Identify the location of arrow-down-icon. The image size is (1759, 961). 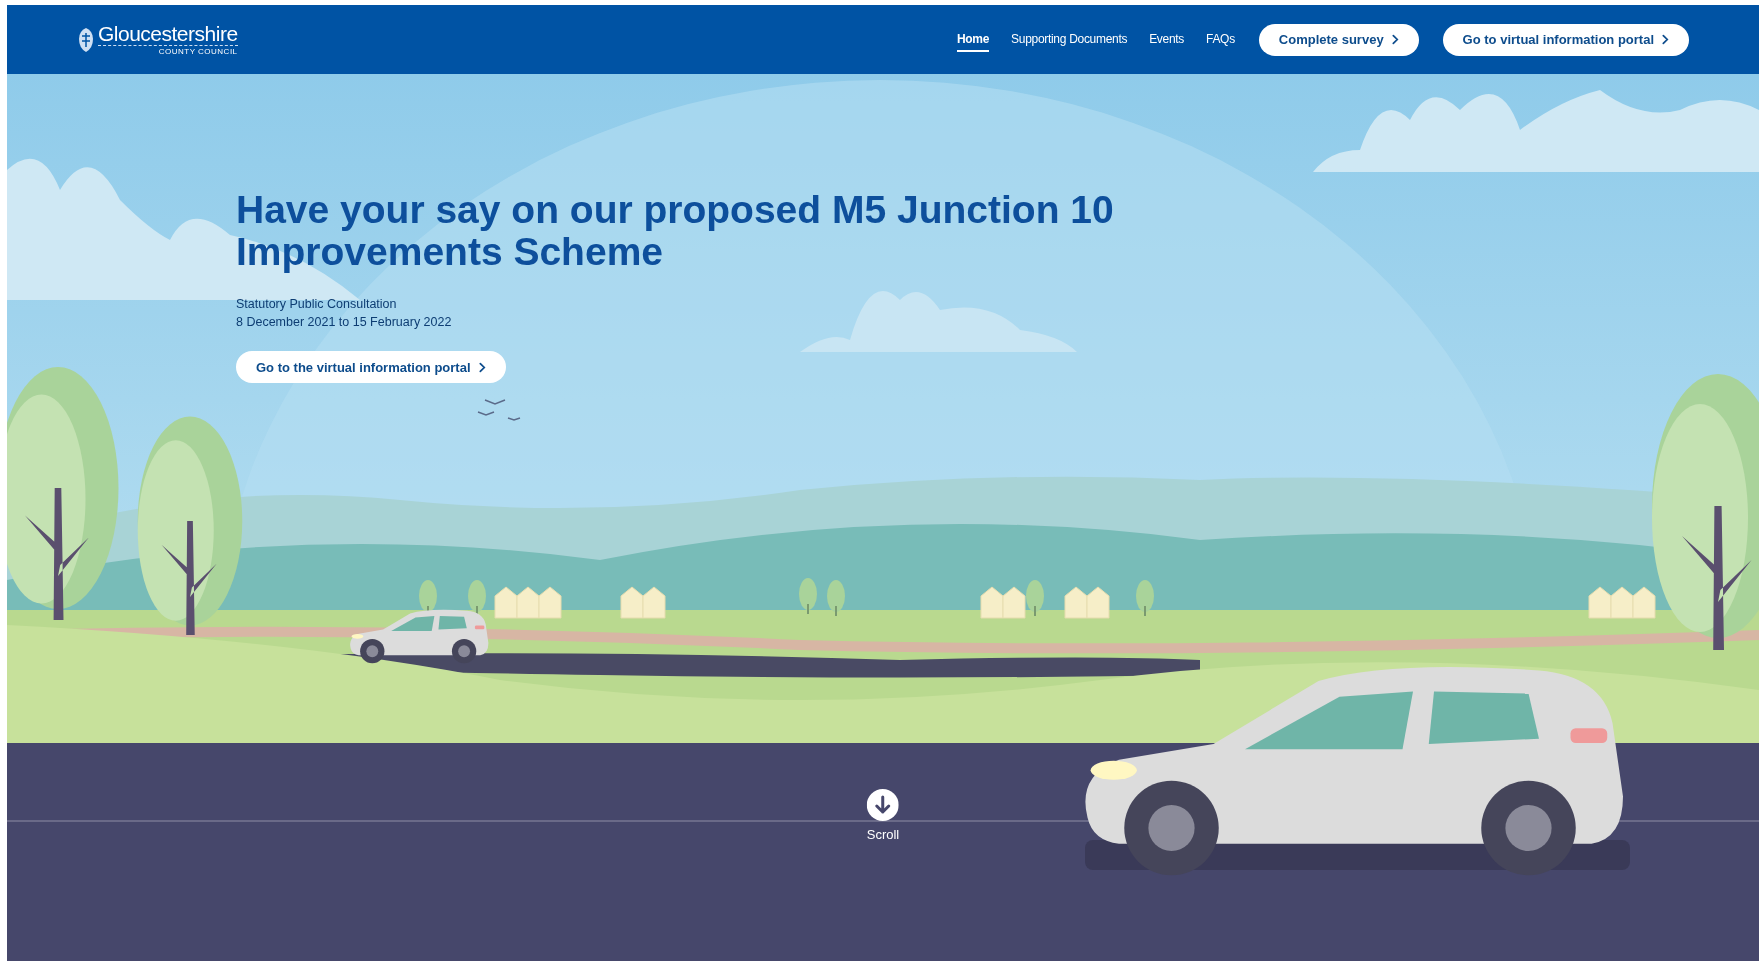
(883, 805).